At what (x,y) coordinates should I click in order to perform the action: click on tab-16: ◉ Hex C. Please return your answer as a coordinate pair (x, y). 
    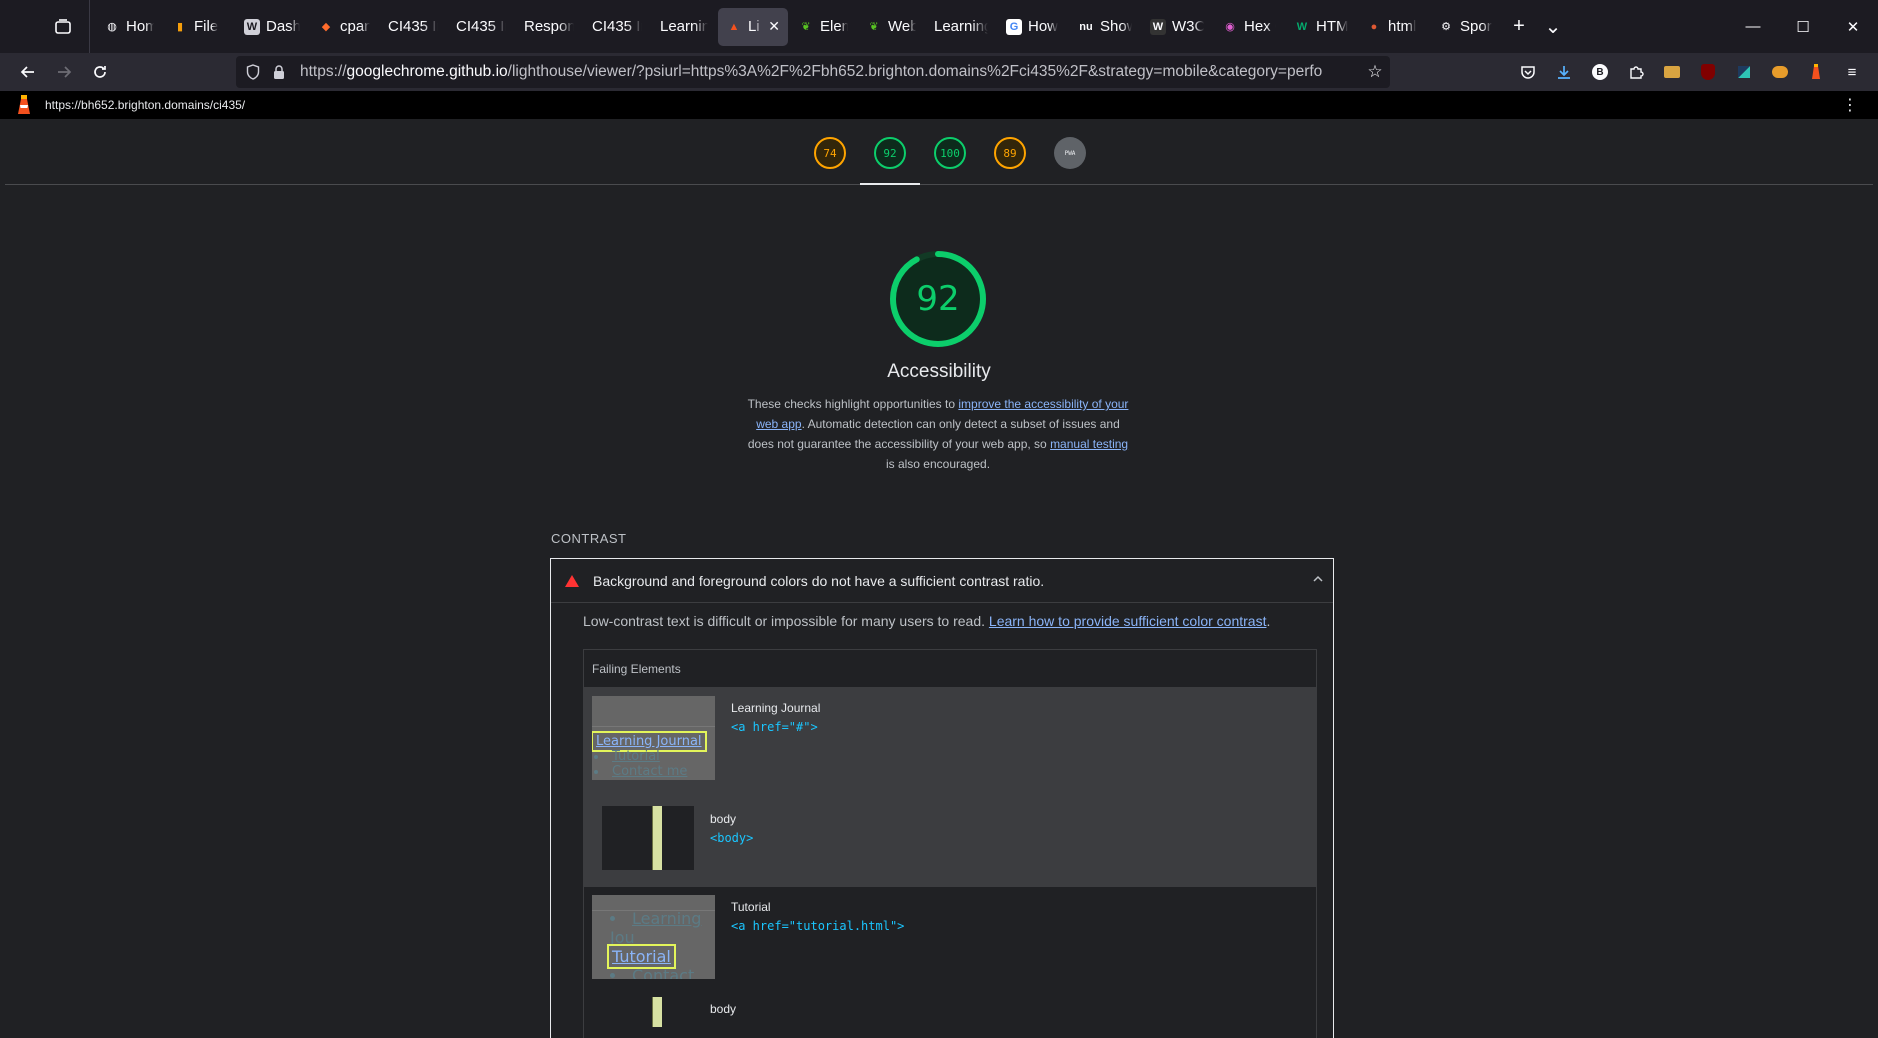
    Looking at the image, I should click on (1249, 27).